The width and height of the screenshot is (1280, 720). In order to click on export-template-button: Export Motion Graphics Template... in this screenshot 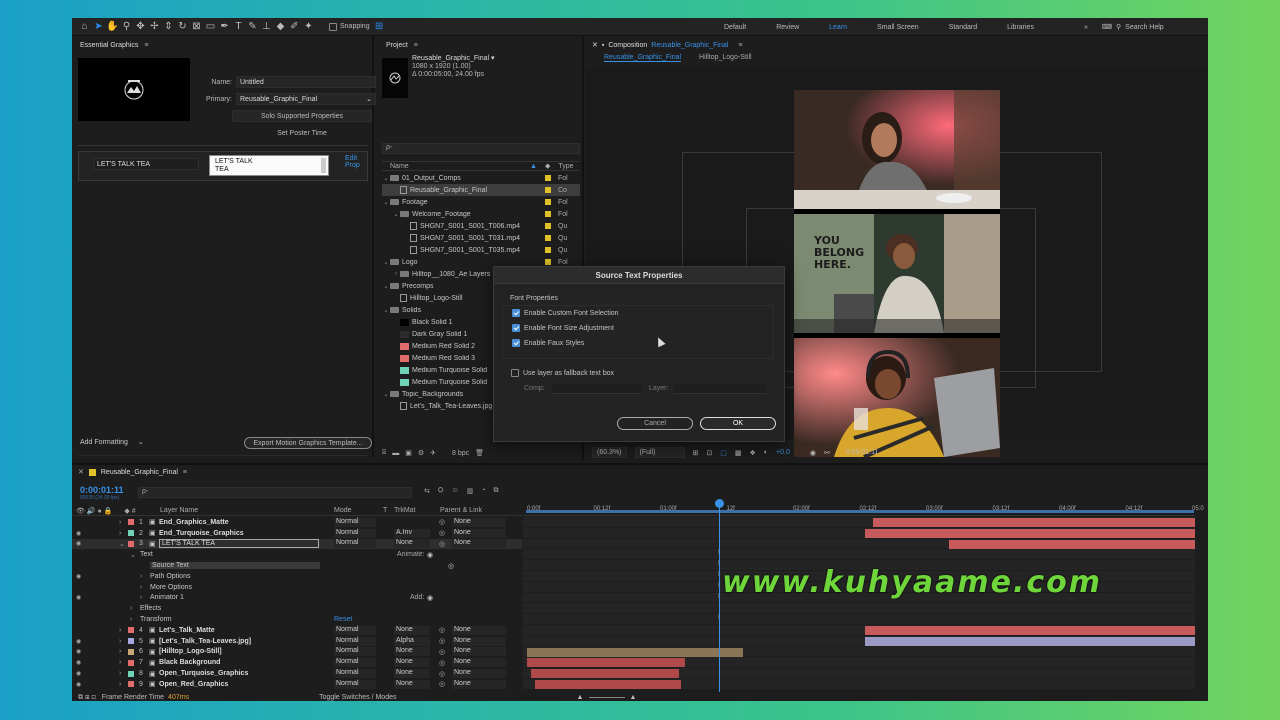, I will do `click(308, 443)`.